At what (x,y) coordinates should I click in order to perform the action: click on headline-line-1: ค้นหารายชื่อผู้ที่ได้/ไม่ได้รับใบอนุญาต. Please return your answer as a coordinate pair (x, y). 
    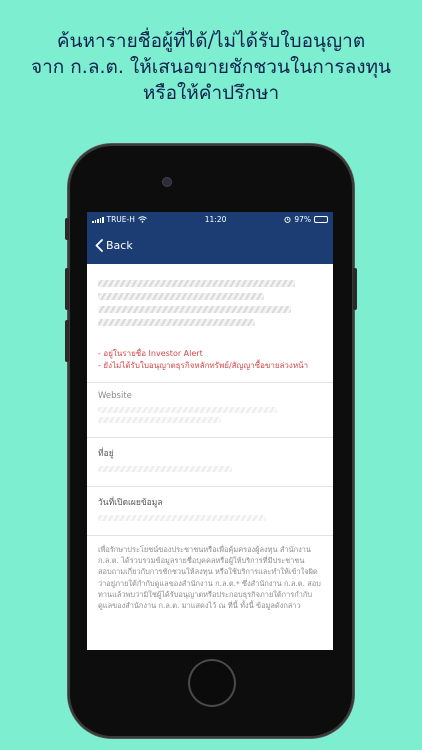
    Looking at the image, I should click on (211, 41).